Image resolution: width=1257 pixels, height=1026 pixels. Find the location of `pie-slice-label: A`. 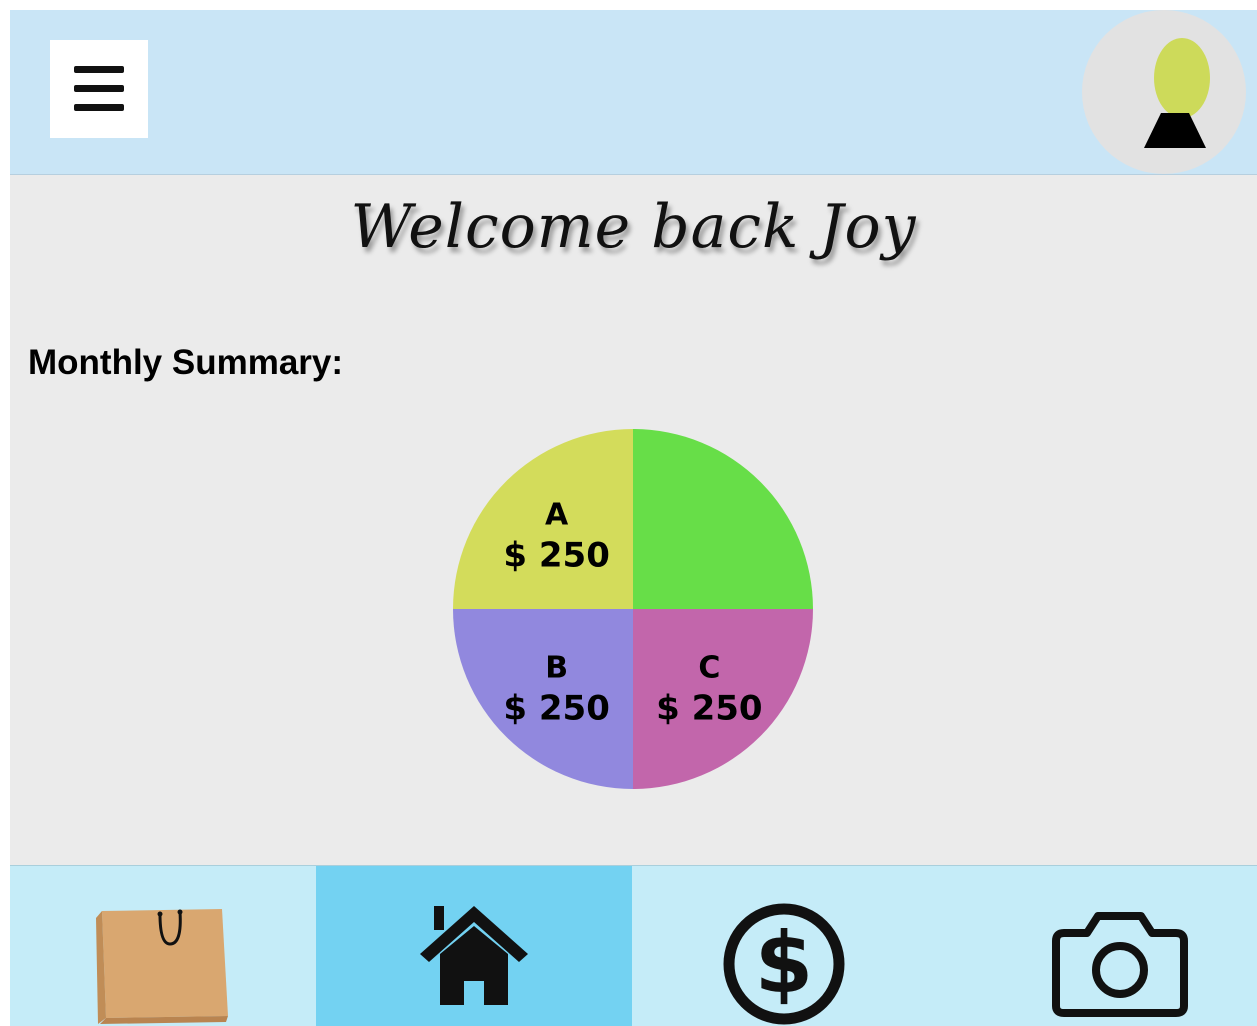

pie-slice-label: A is located at coordinates (557, 515).